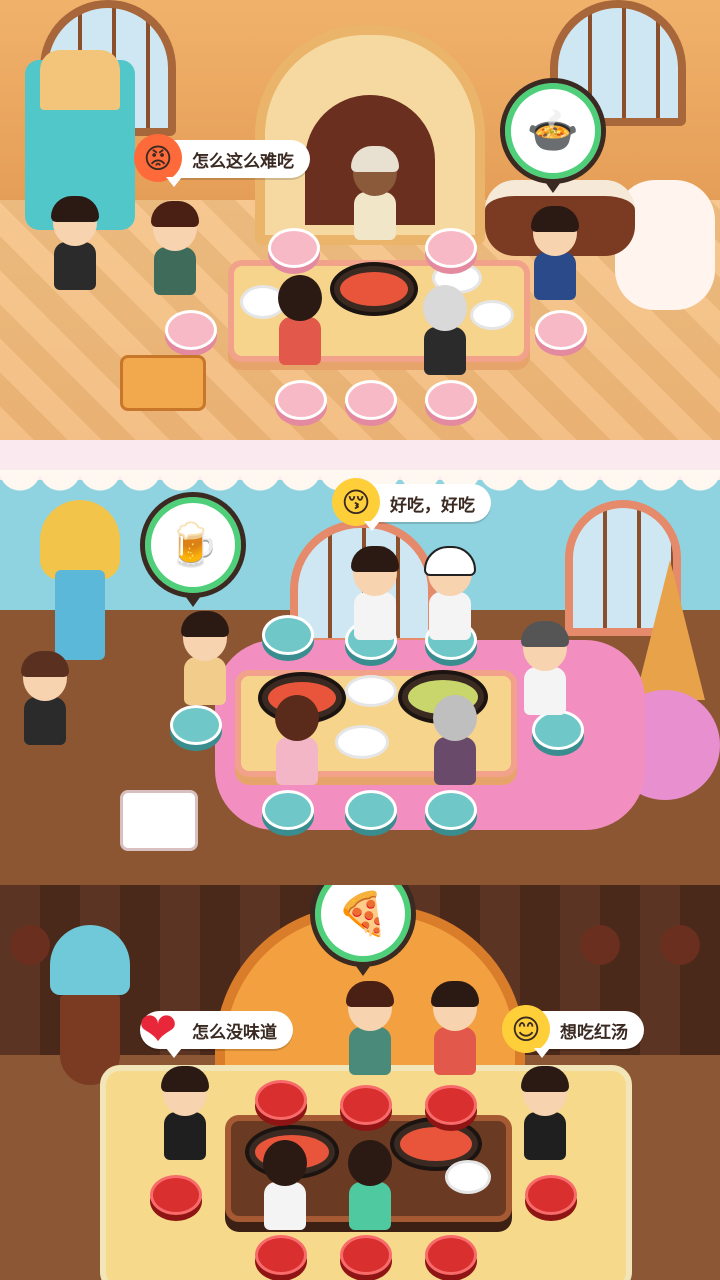 This screenshot has height=1280, width=720. I want to click on pizza-icon: 🍕, so click(363, 913).